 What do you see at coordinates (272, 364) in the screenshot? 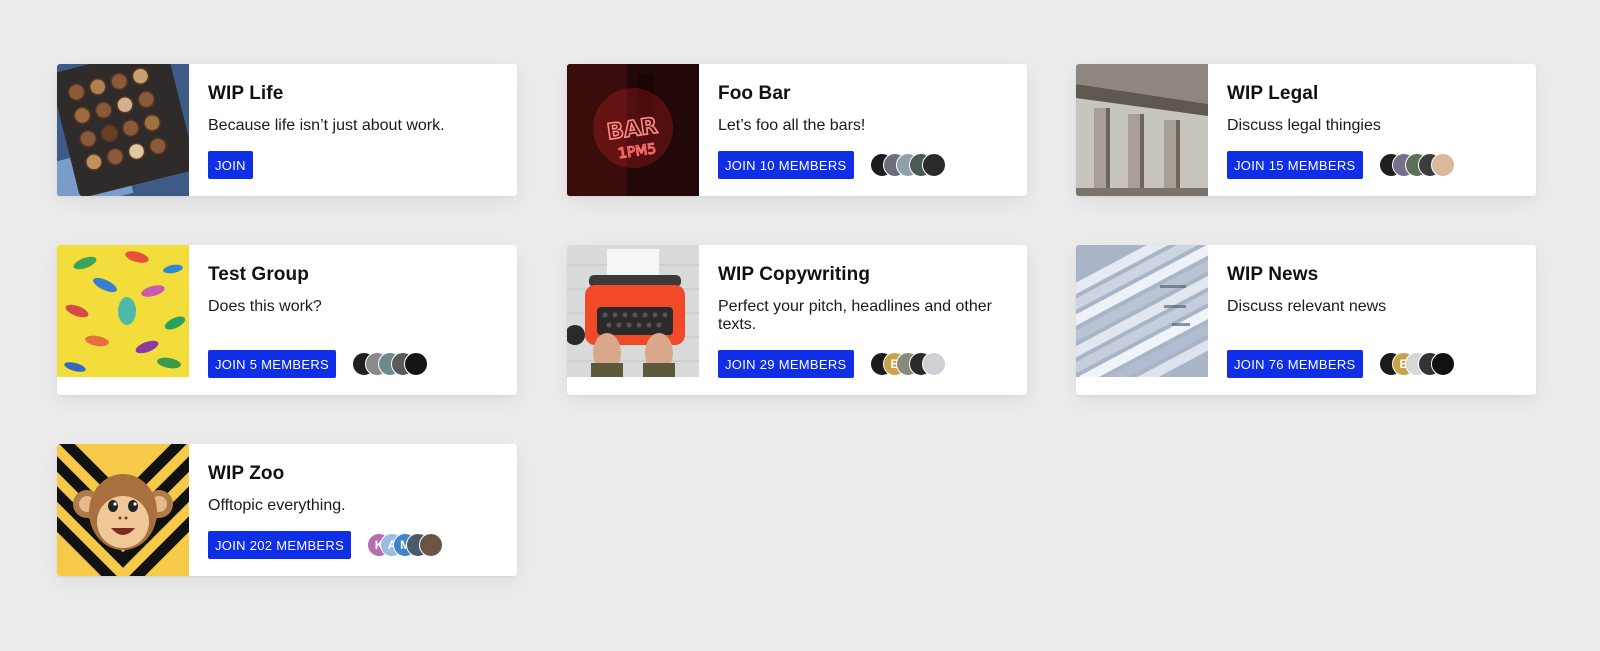
I see `join-button: JOIN 5 MEMBERS` at bounding box center [272, 364].